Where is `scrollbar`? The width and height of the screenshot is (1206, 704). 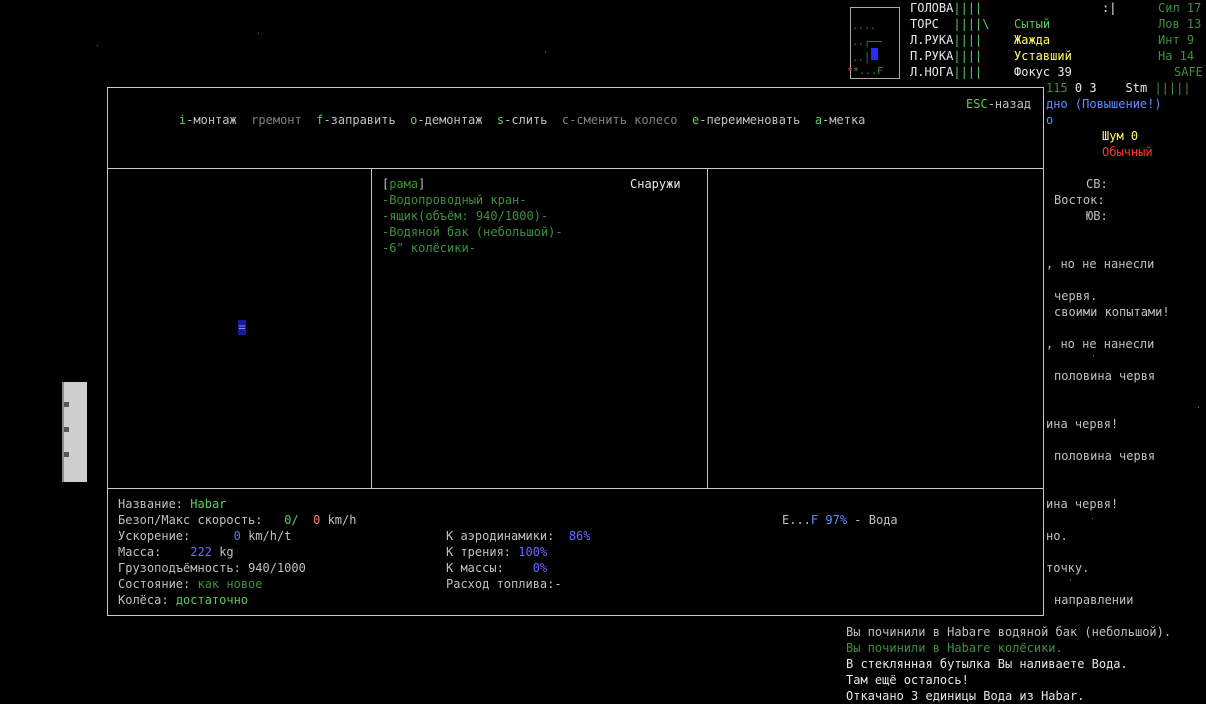 scrollbar is located at coordinates (74, 432).